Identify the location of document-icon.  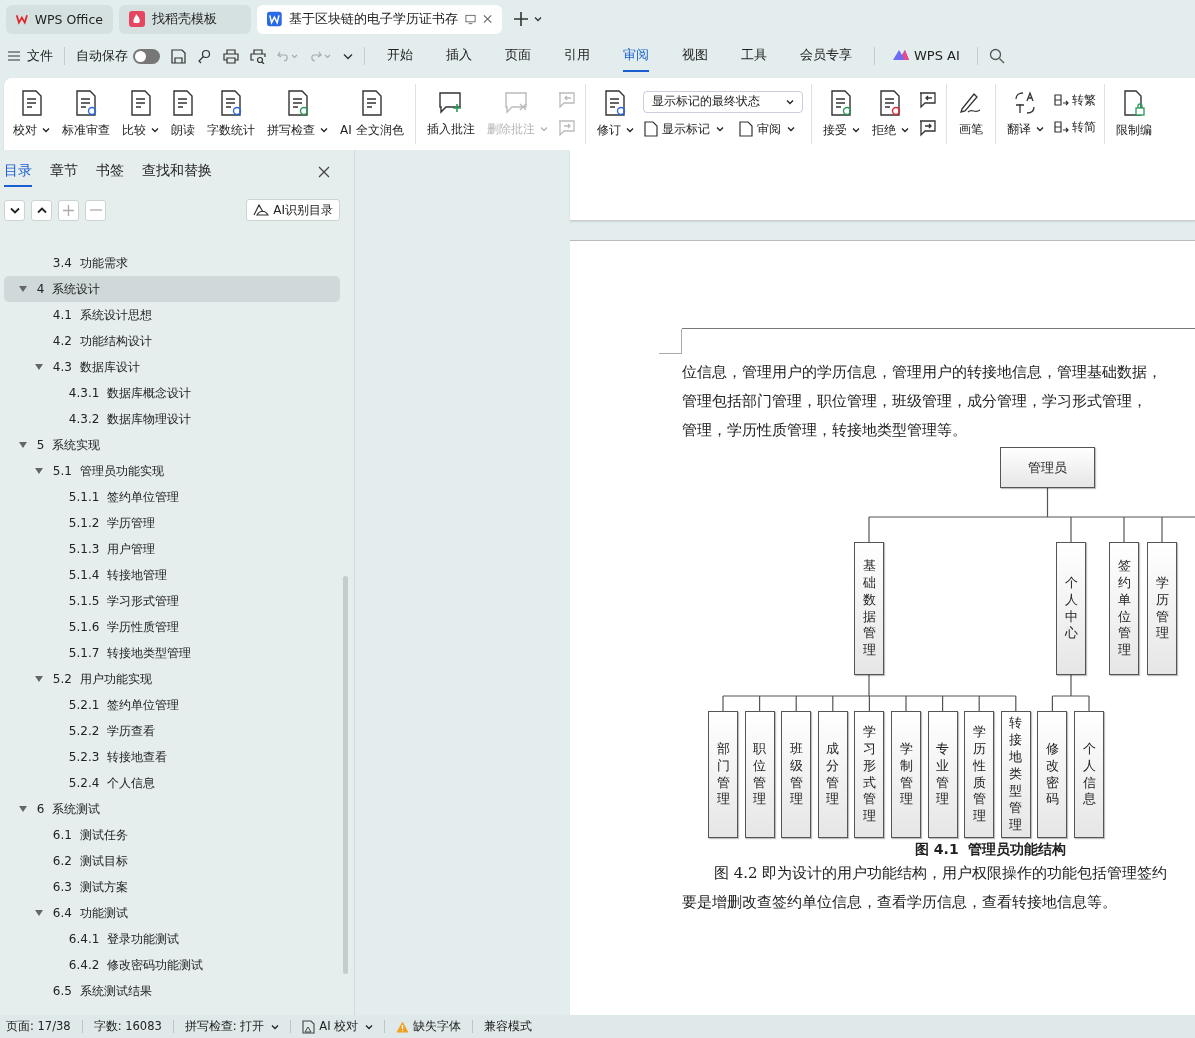
(615, 102).